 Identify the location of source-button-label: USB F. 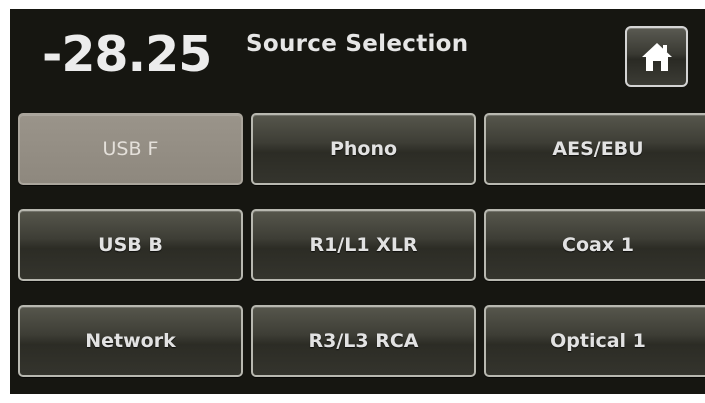
(130, 149).